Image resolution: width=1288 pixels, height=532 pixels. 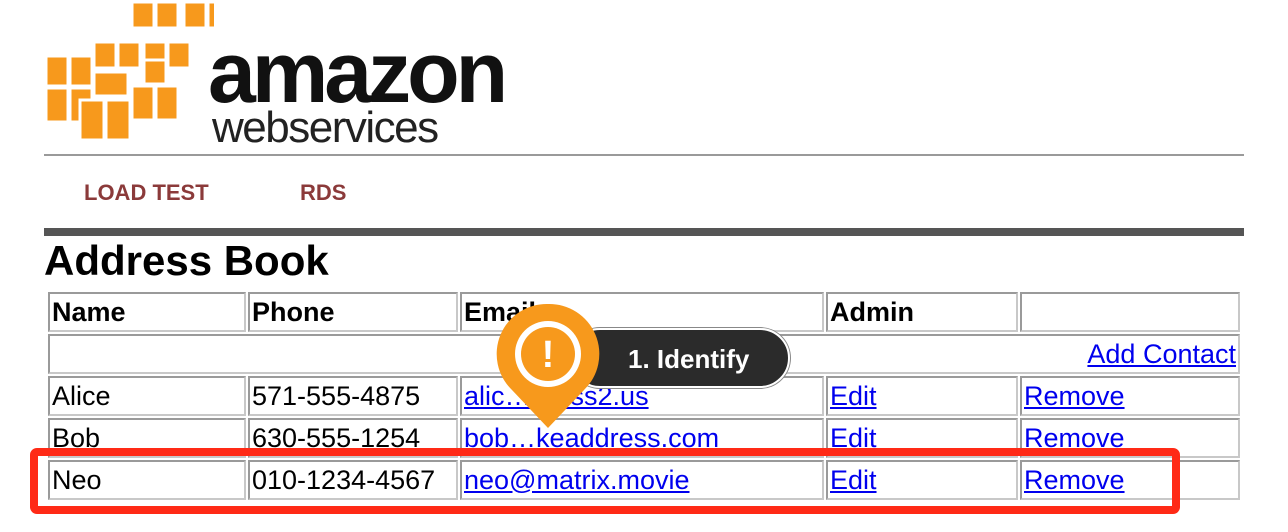 I want to click on logo-wordmark-webservices: webservices, so click(x=325, y=127).